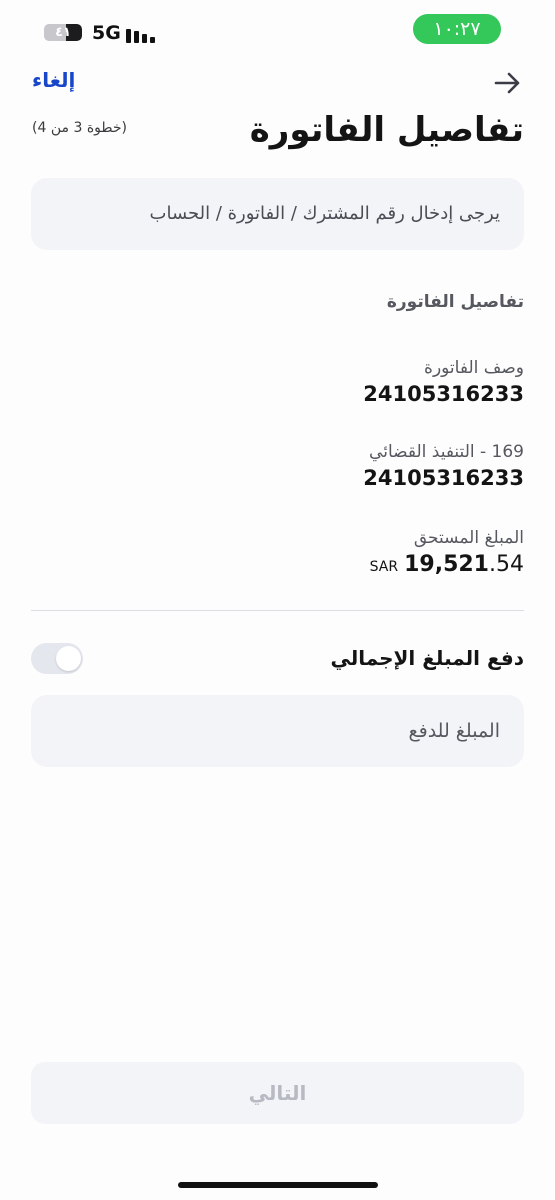 This screenshot has width=555, height=1200. Describe the element at coordinates (53, 80) in the screenshot. I see `cancel-button: إلغاء` at that location.